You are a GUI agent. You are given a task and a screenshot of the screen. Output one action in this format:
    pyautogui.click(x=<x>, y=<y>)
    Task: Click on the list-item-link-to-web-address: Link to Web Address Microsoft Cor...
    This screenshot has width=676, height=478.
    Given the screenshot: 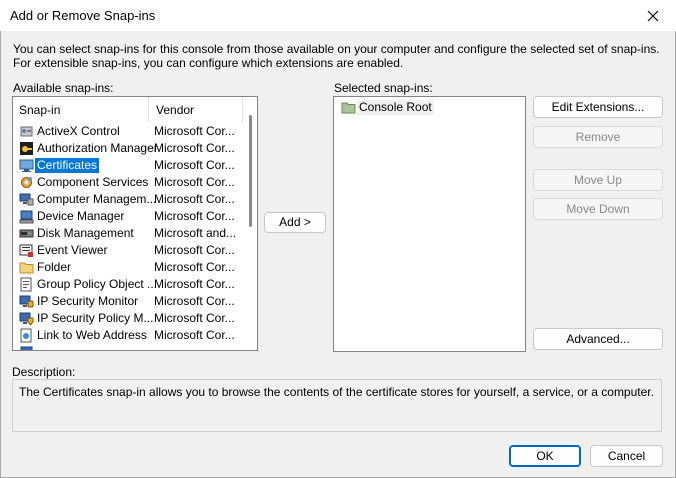 What is the action you would take?
    pyautogui.click(x=128, y=335)
    